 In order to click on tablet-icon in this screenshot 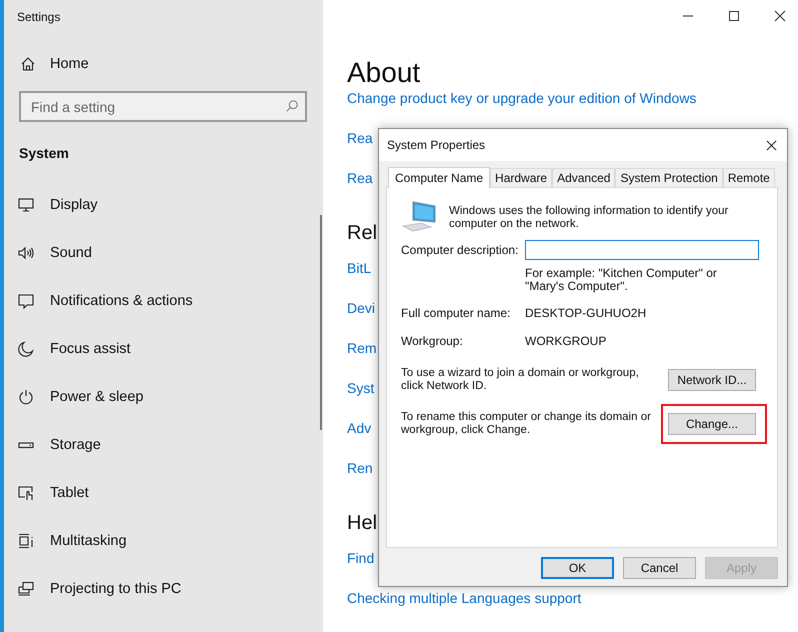, I will do `click(26, 493)`.